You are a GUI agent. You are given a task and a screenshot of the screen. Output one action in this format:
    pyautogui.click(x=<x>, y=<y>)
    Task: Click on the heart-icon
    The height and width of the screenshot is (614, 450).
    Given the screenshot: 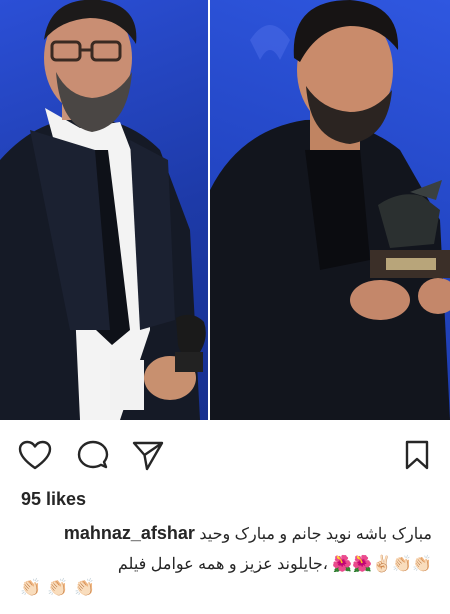 What is the action you would take?
    pyautogui.click(x=35, y=455)
    